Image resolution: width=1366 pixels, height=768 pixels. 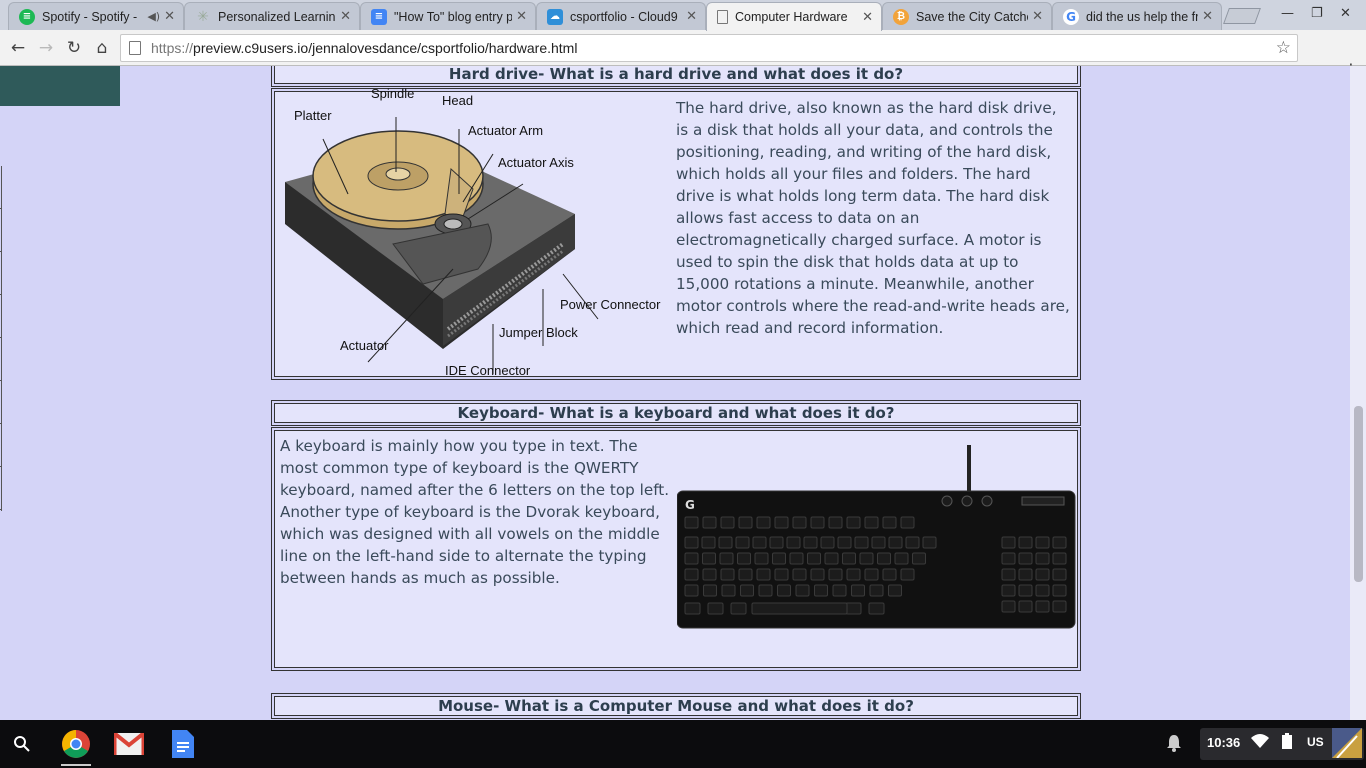 I want to click on new-tab-button, so click(x=1242, y=16).